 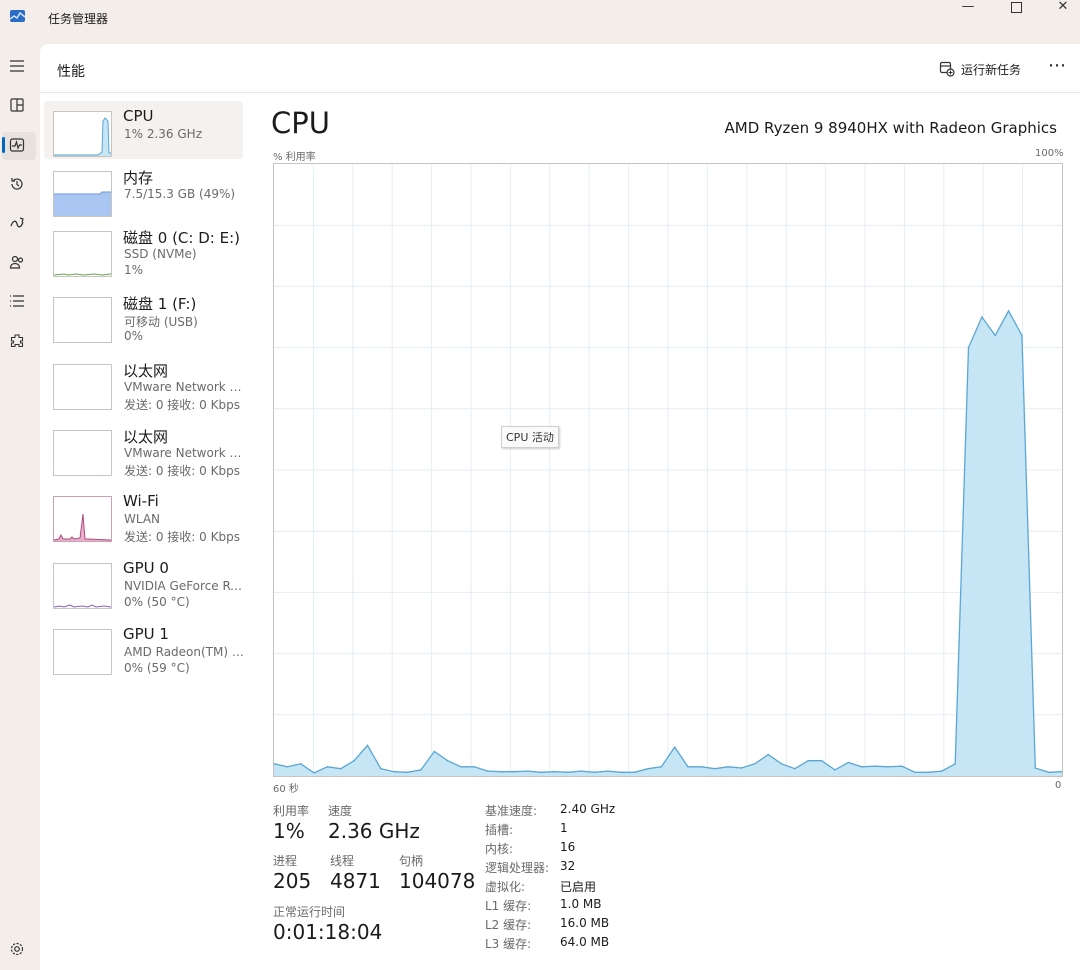 What do you see at coordinates (82, 586) in the screenshot?
I see `gpu-0-thumbnail-graph` at bounding box center [82, 586].